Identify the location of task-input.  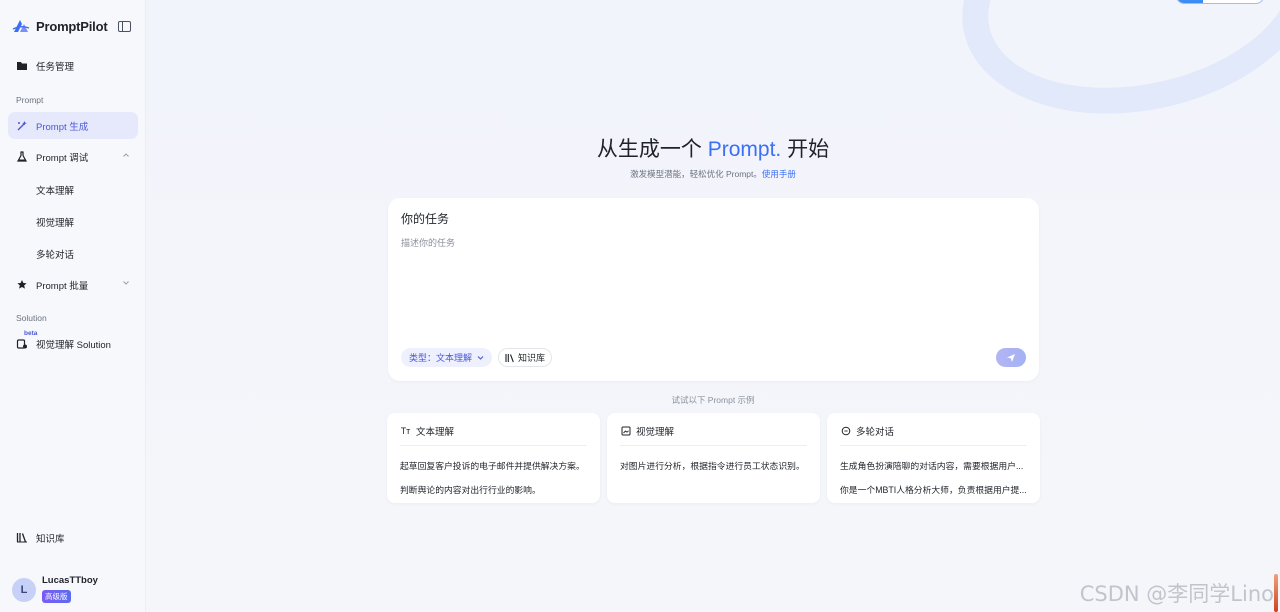
(711, 286).